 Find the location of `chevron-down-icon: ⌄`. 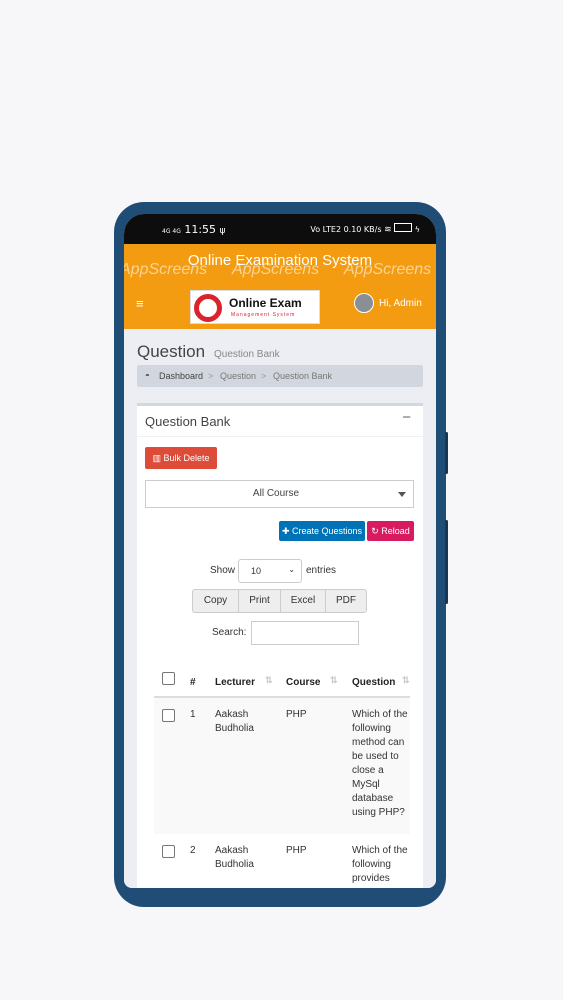

chevron-down-icon: ⌄ is located at coordinates (291, 569).